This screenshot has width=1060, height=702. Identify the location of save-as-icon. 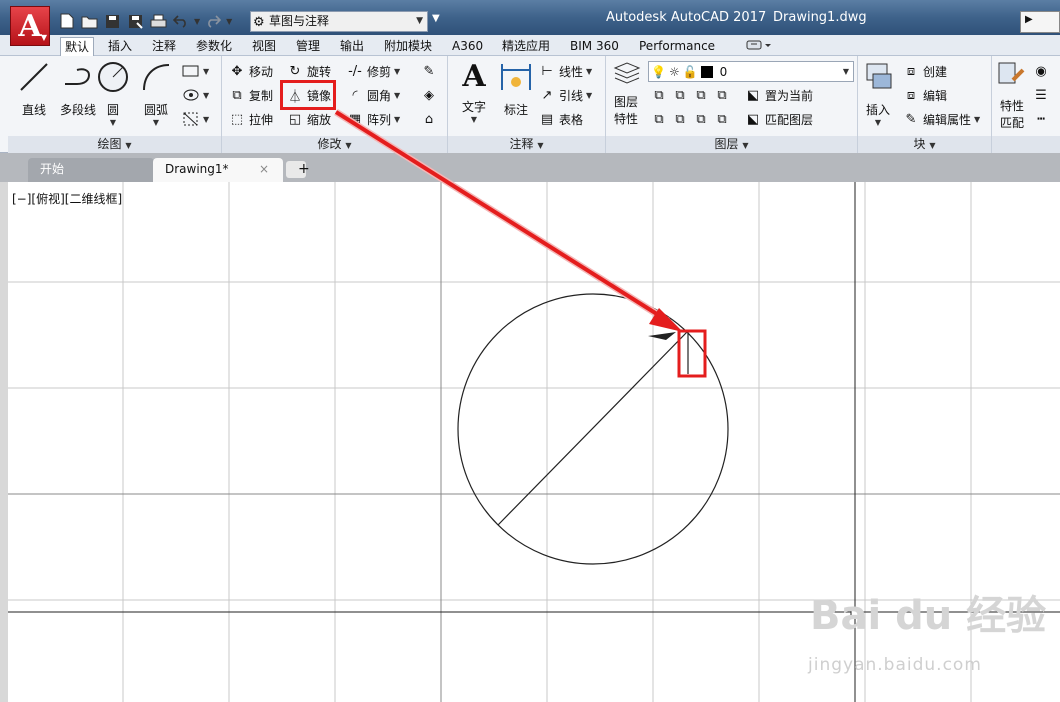
(135, 21).